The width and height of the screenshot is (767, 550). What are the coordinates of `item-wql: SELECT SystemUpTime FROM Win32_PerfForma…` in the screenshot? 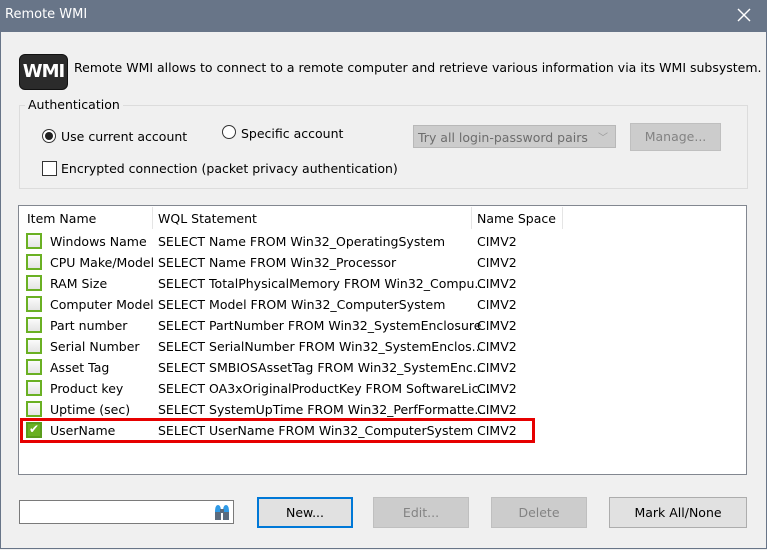 It's located at (322, 409).